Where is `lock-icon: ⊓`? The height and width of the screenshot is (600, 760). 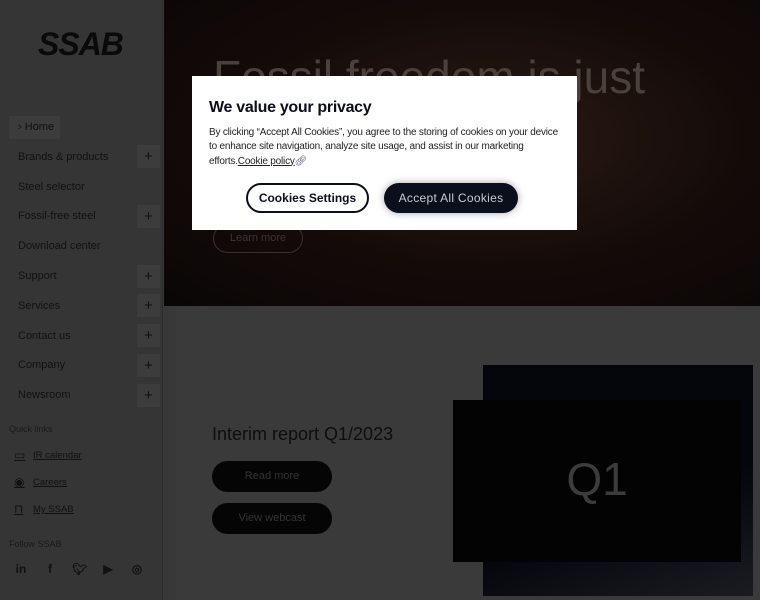
lock-icon: ⊓ is located at coordinates (19, 509).